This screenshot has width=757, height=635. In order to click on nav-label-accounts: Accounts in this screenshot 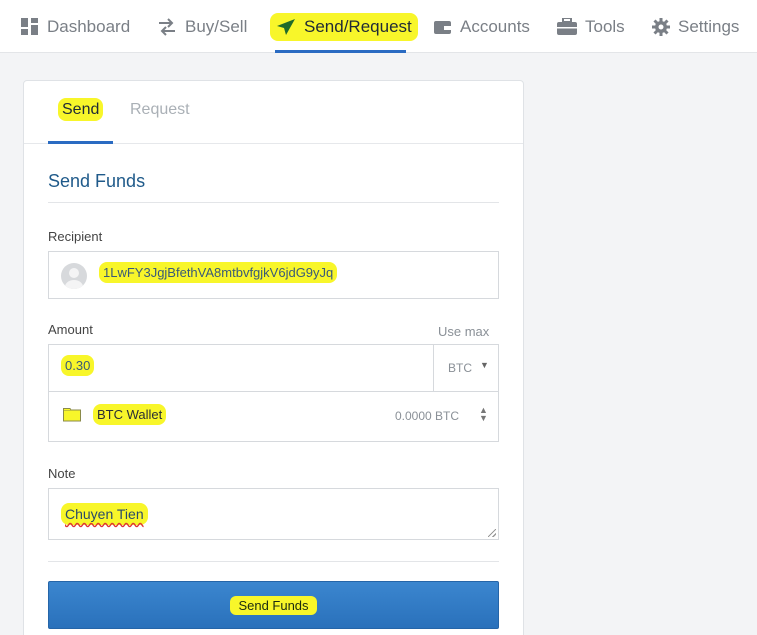, I will do `click(495, 26)`.